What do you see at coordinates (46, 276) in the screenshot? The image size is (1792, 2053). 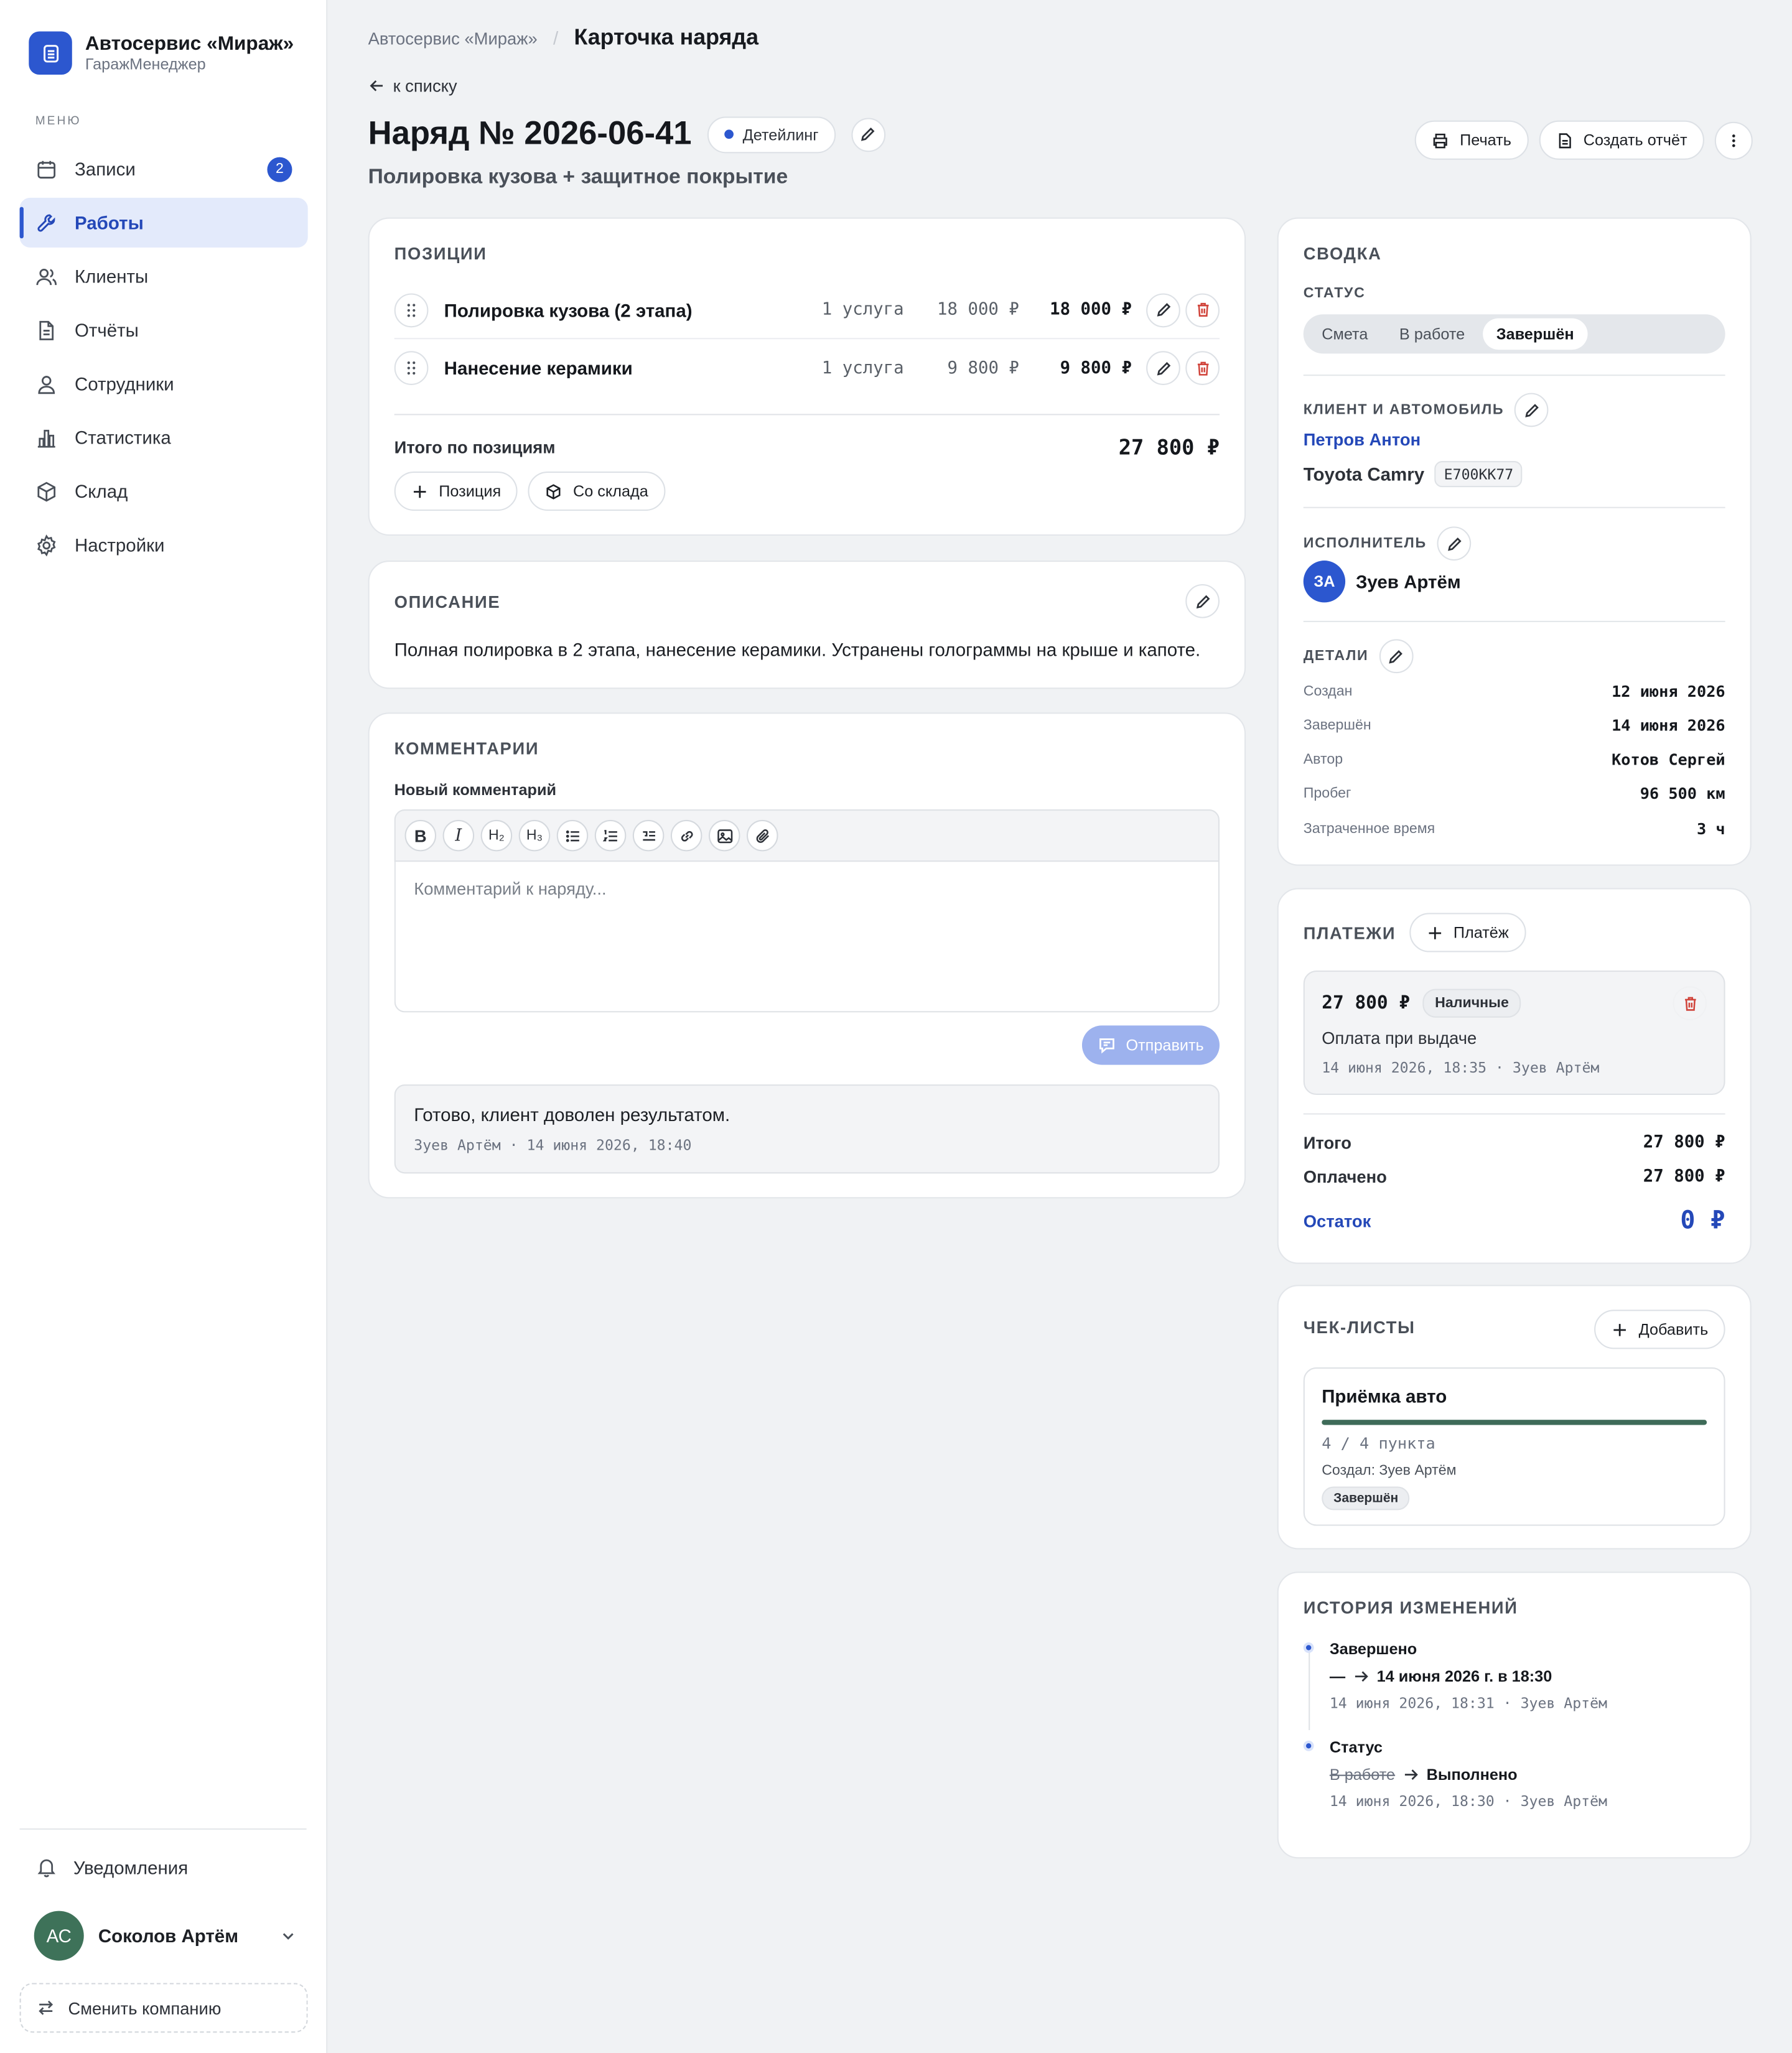 I see `users-icon` at bounding box center [46, 276].